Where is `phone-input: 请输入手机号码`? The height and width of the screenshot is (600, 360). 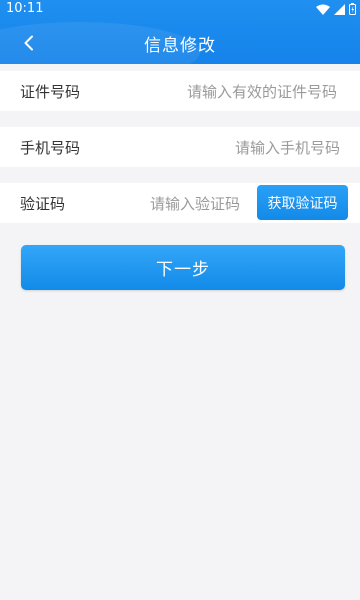
phone-input: 请输入手机号码 is located at coordinates (287, 147).